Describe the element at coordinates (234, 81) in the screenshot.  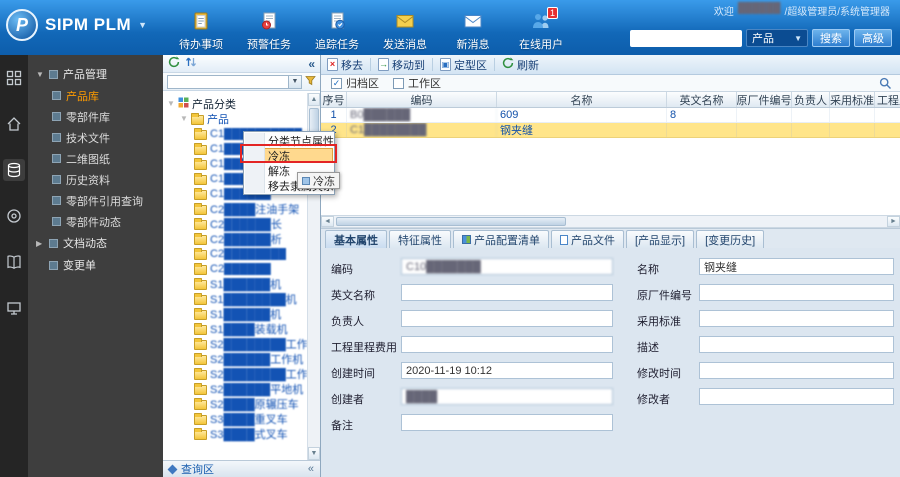
I see `tree-filter-combobox: ▼` at that location.